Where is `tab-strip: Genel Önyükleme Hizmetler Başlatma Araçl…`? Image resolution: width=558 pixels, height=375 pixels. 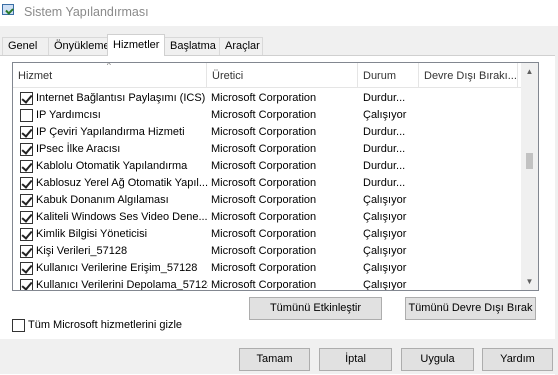 tab-strip: Genel Önyükleme Hizmetler Başlatma Araçl… is located at coordinates (279, 45).